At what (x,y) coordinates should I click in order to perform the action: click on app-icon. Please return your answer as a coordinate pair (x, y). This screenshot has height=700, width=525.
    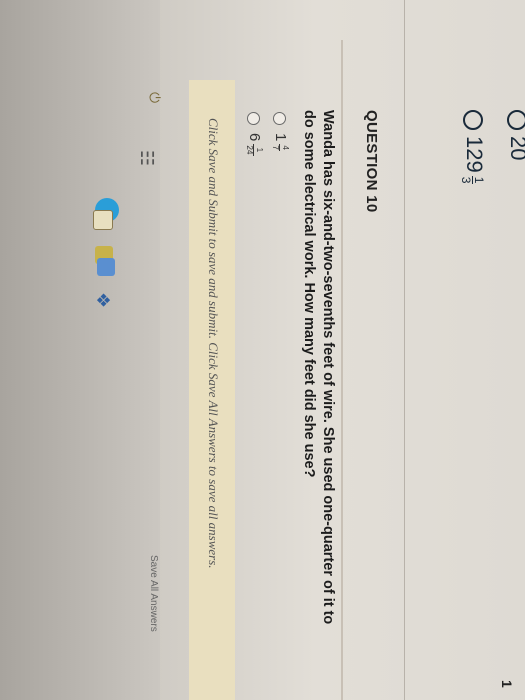
    Looking at the image, I should click on (106, 267).